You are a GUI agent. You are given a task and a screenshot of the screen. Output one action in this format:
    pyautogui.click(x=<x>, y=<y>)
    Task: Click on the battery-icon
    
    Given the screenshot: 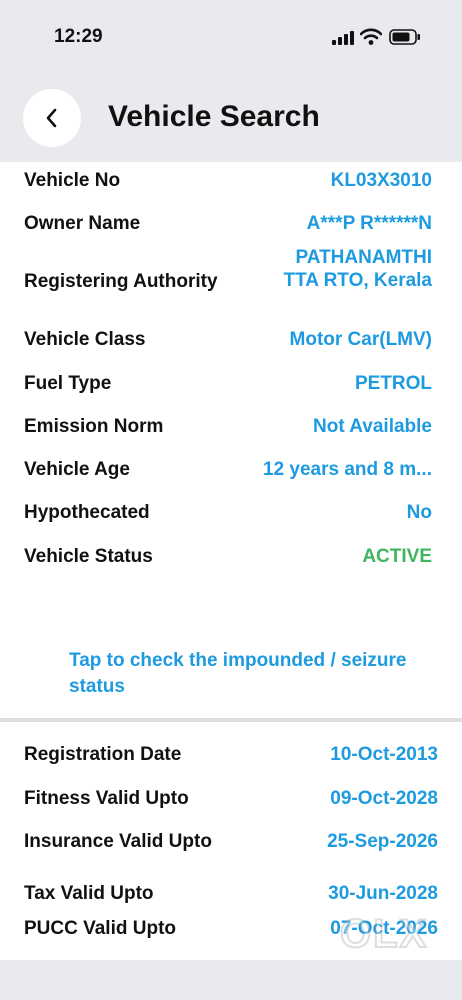 What is the action you would take?
    pyautogui.click(x=404, y=37)
    